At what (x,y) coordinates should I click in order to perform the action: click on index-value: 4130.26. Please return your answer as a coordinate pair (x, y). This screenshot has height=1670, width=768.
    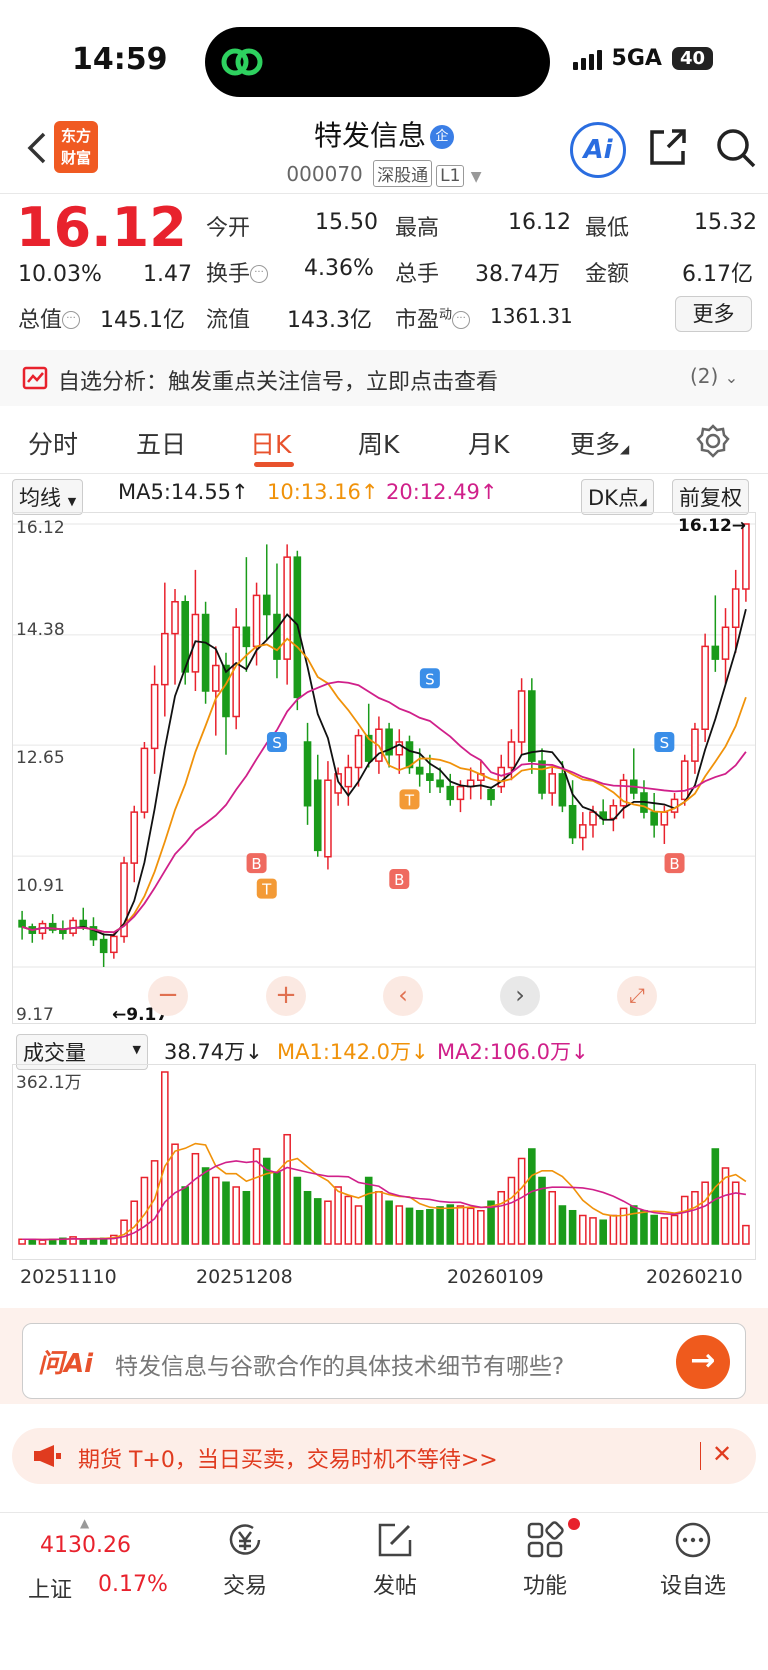
    Looking at the image, I should click on (85, 1545).